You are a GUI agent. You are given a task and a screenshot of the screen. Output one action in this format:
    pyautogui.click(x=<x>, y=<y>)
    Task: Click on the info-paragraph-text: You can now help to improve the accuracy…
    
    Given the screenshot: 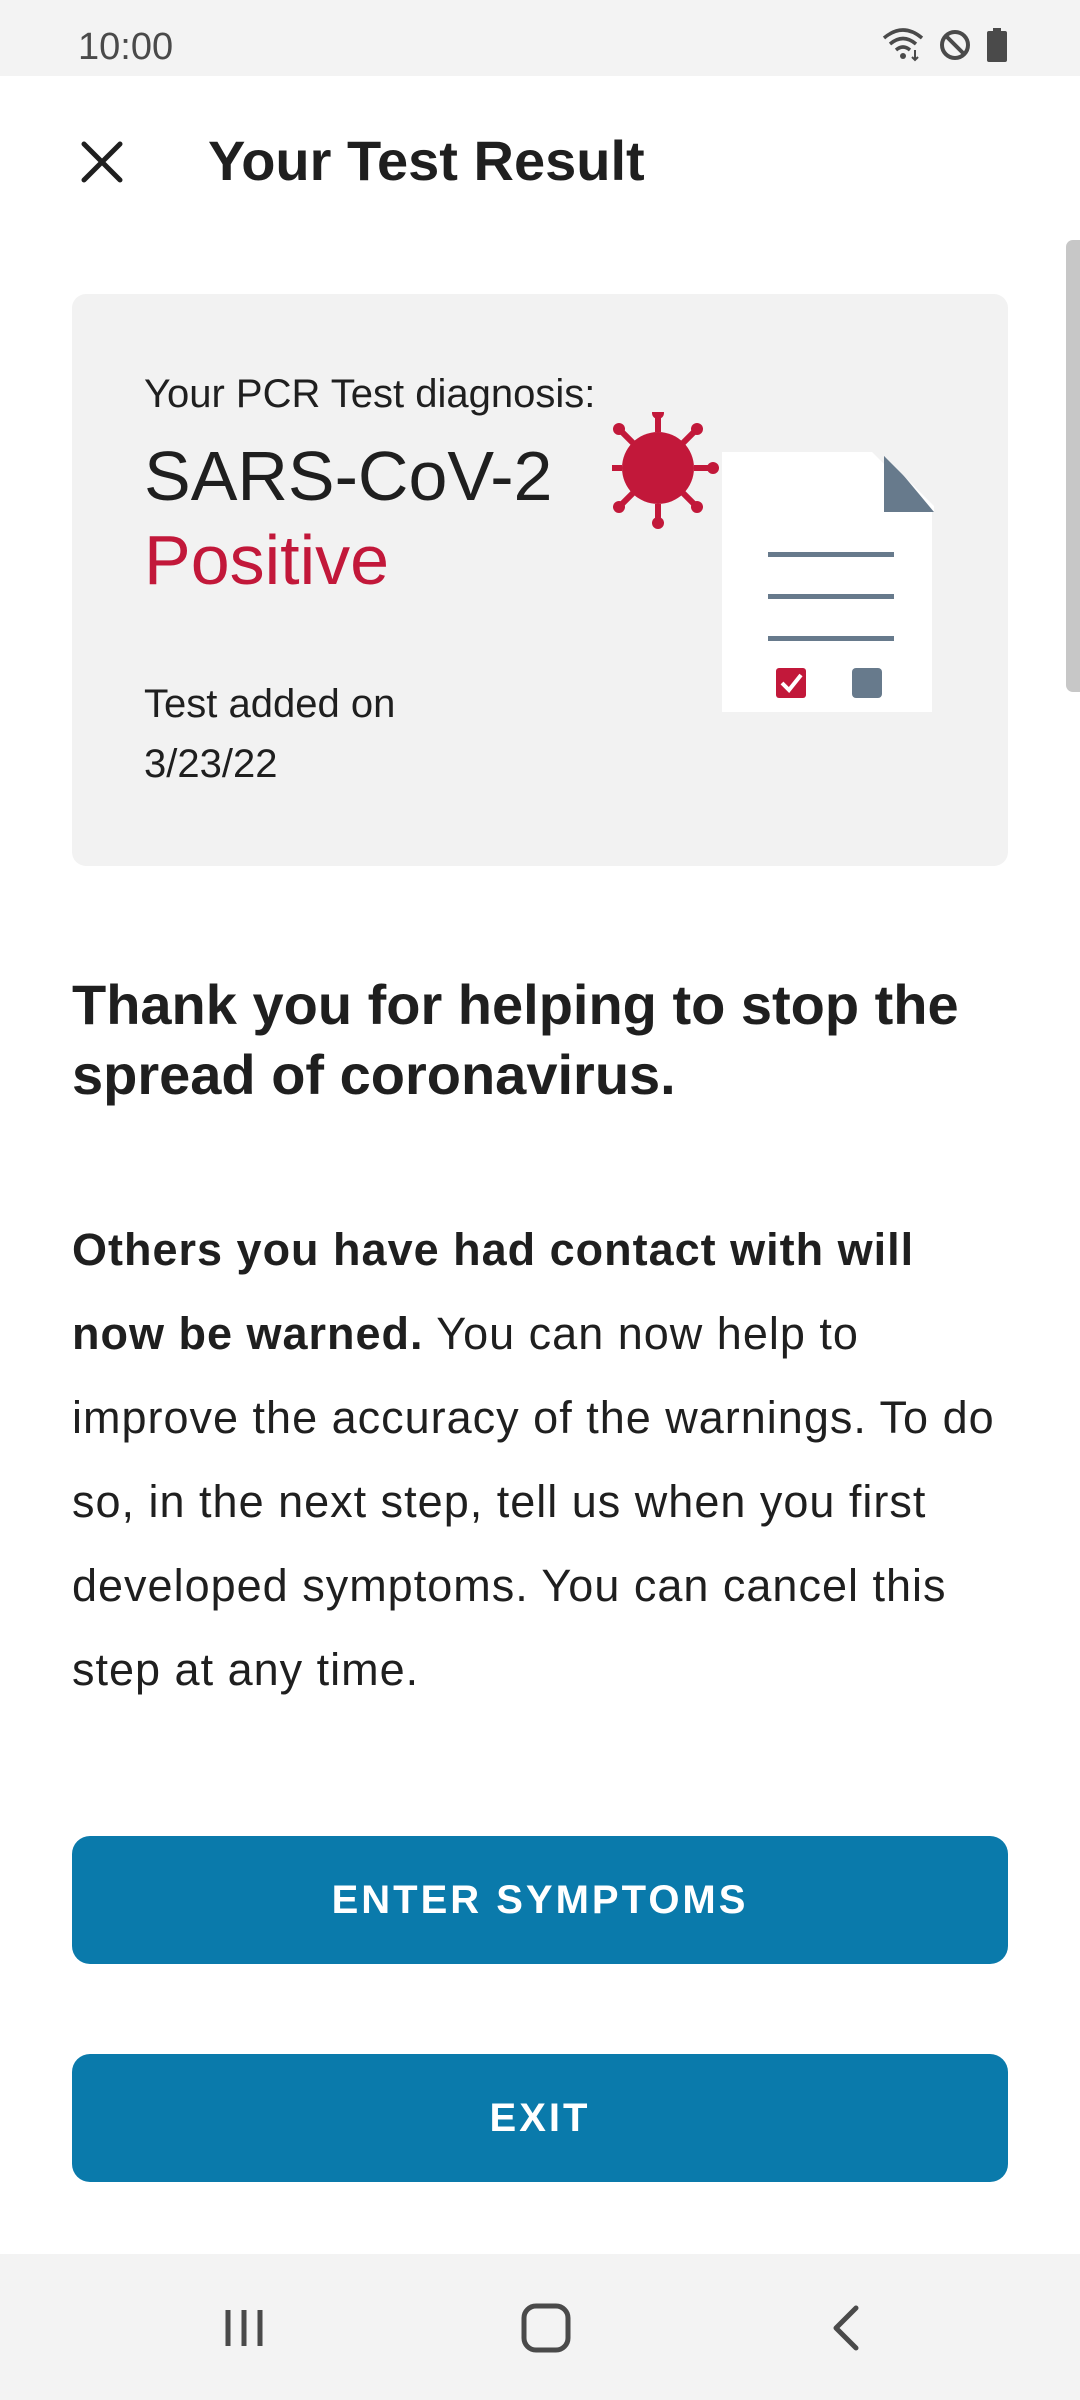 What is the action you would take?
    pyautogui.click(x=533, y=1501)
    